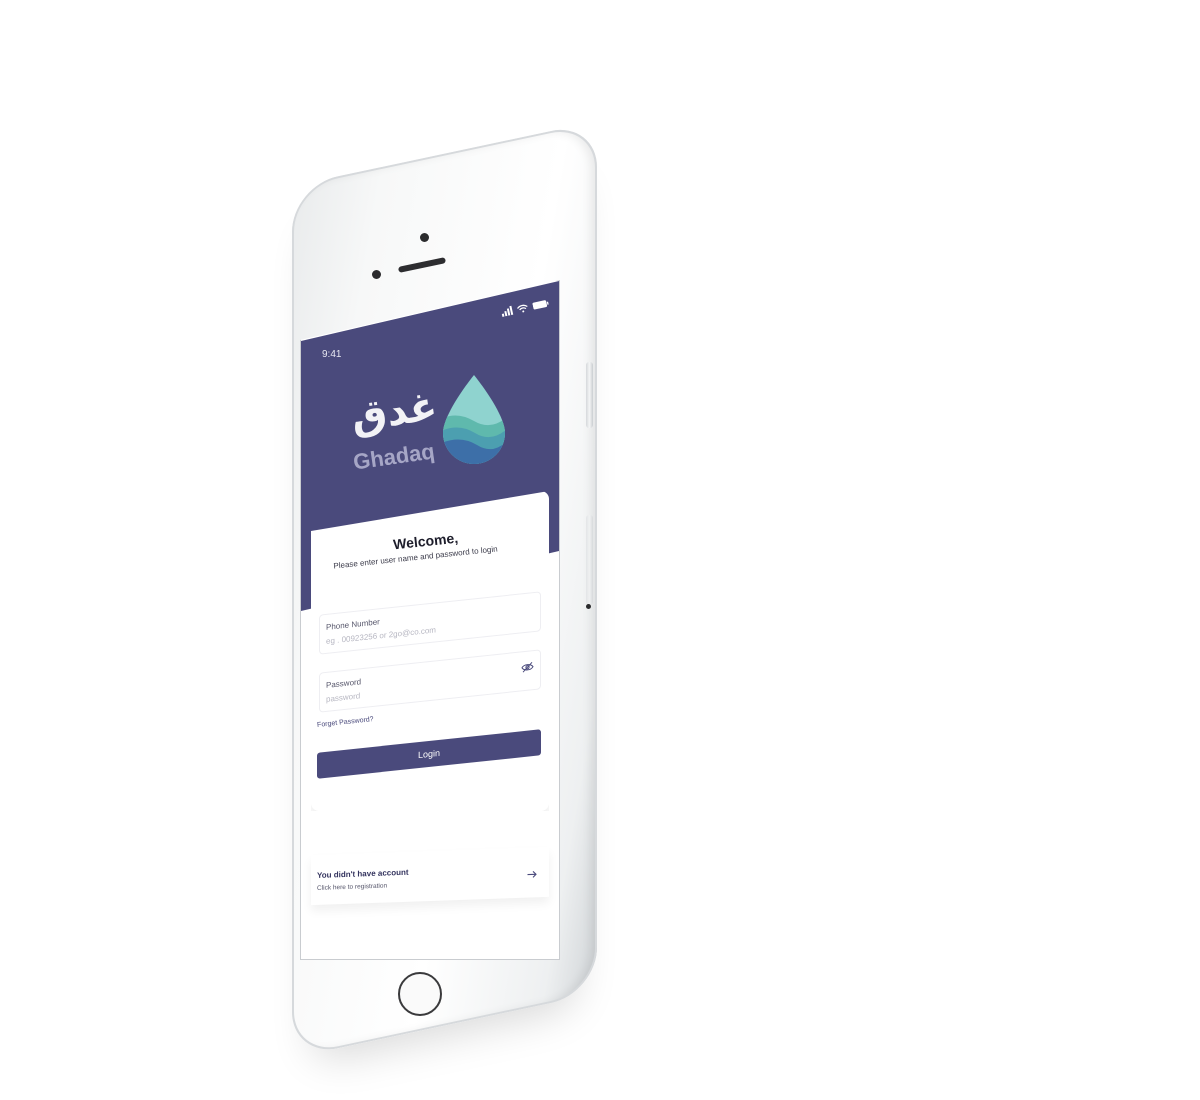 The height and width of the screenshot is (1100, 1200). I want to click on forgot-password-link: Forget Password?, so click(345, 722).